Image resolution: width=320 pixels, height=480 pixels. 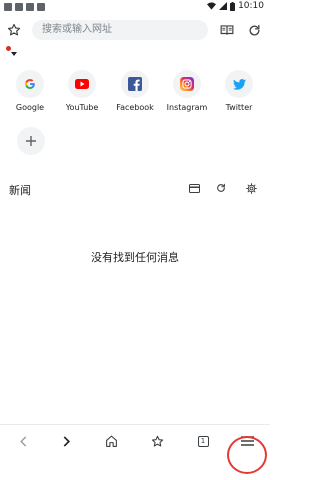 I want to click on reader-mode-icon, so click(x=227, y=30).